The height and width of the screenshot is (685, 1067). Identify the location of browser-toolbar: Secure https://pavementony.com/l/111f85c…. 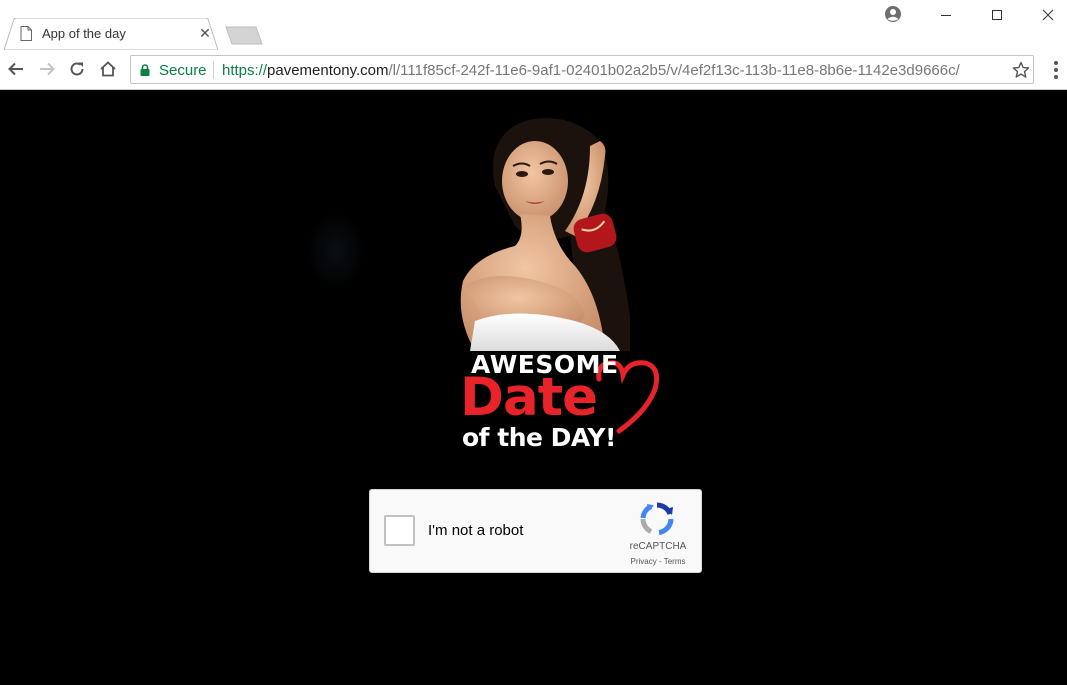
(533, 70).